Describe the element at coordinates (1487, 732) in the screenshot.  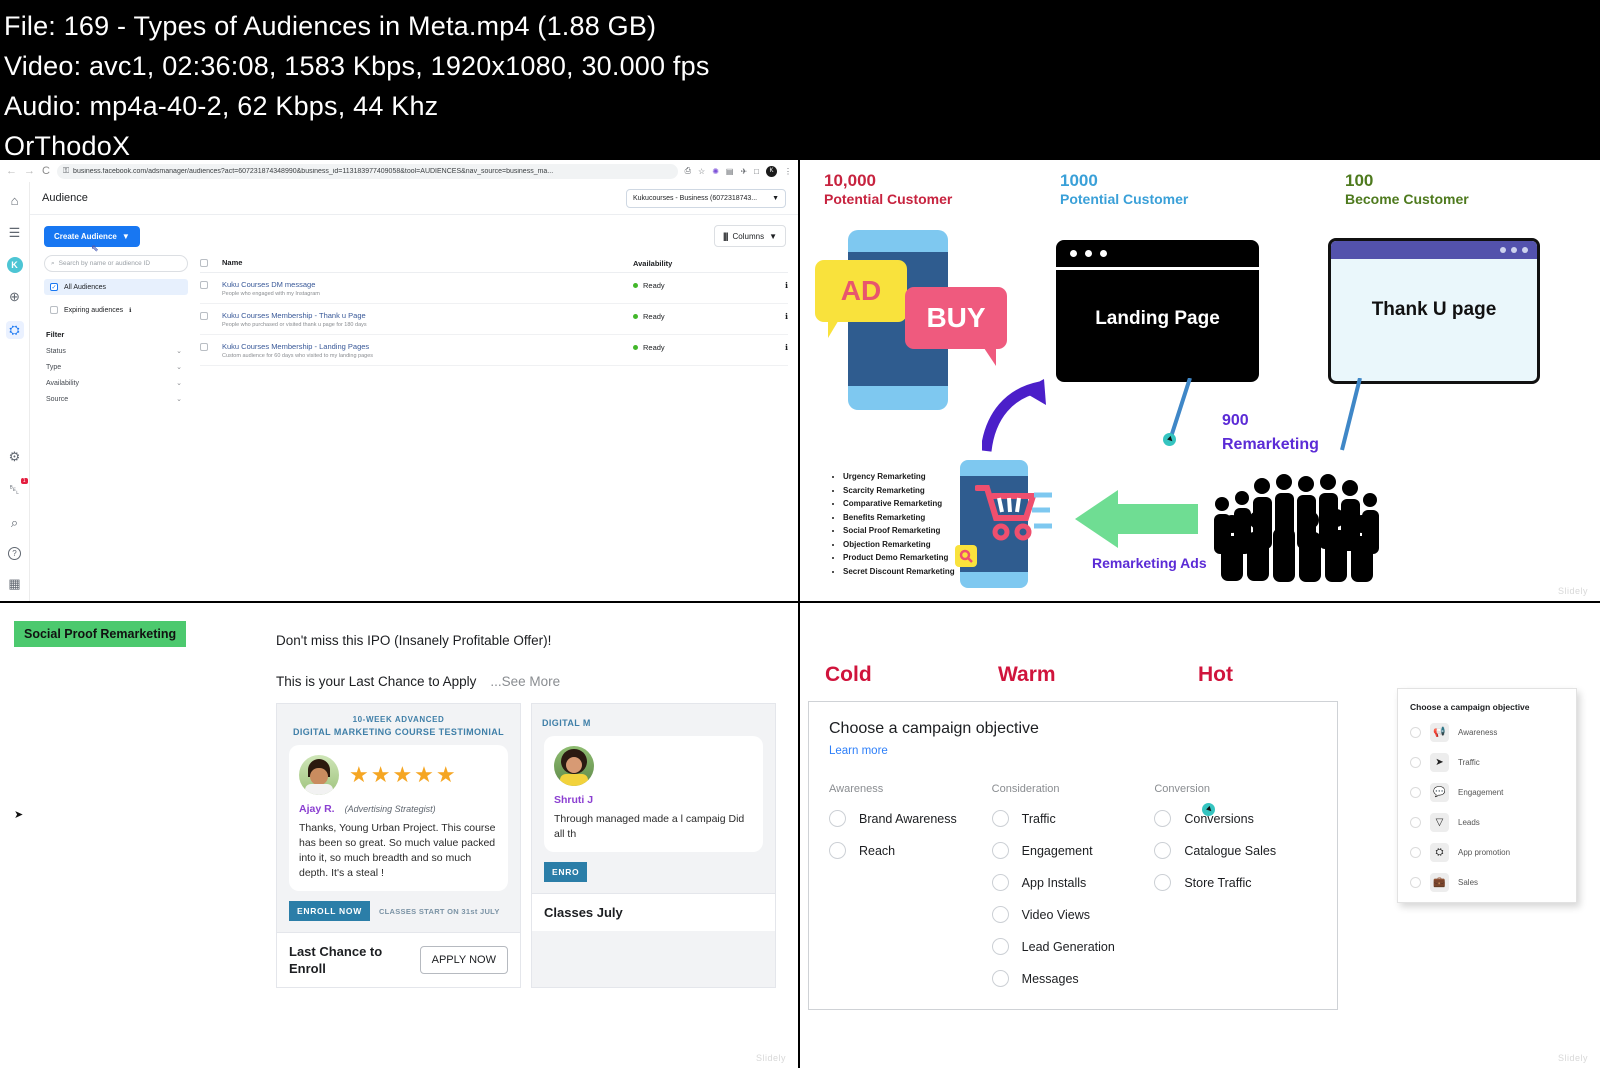
I see `thumbnail-item-awareness: 📢 Awareness` at that location.